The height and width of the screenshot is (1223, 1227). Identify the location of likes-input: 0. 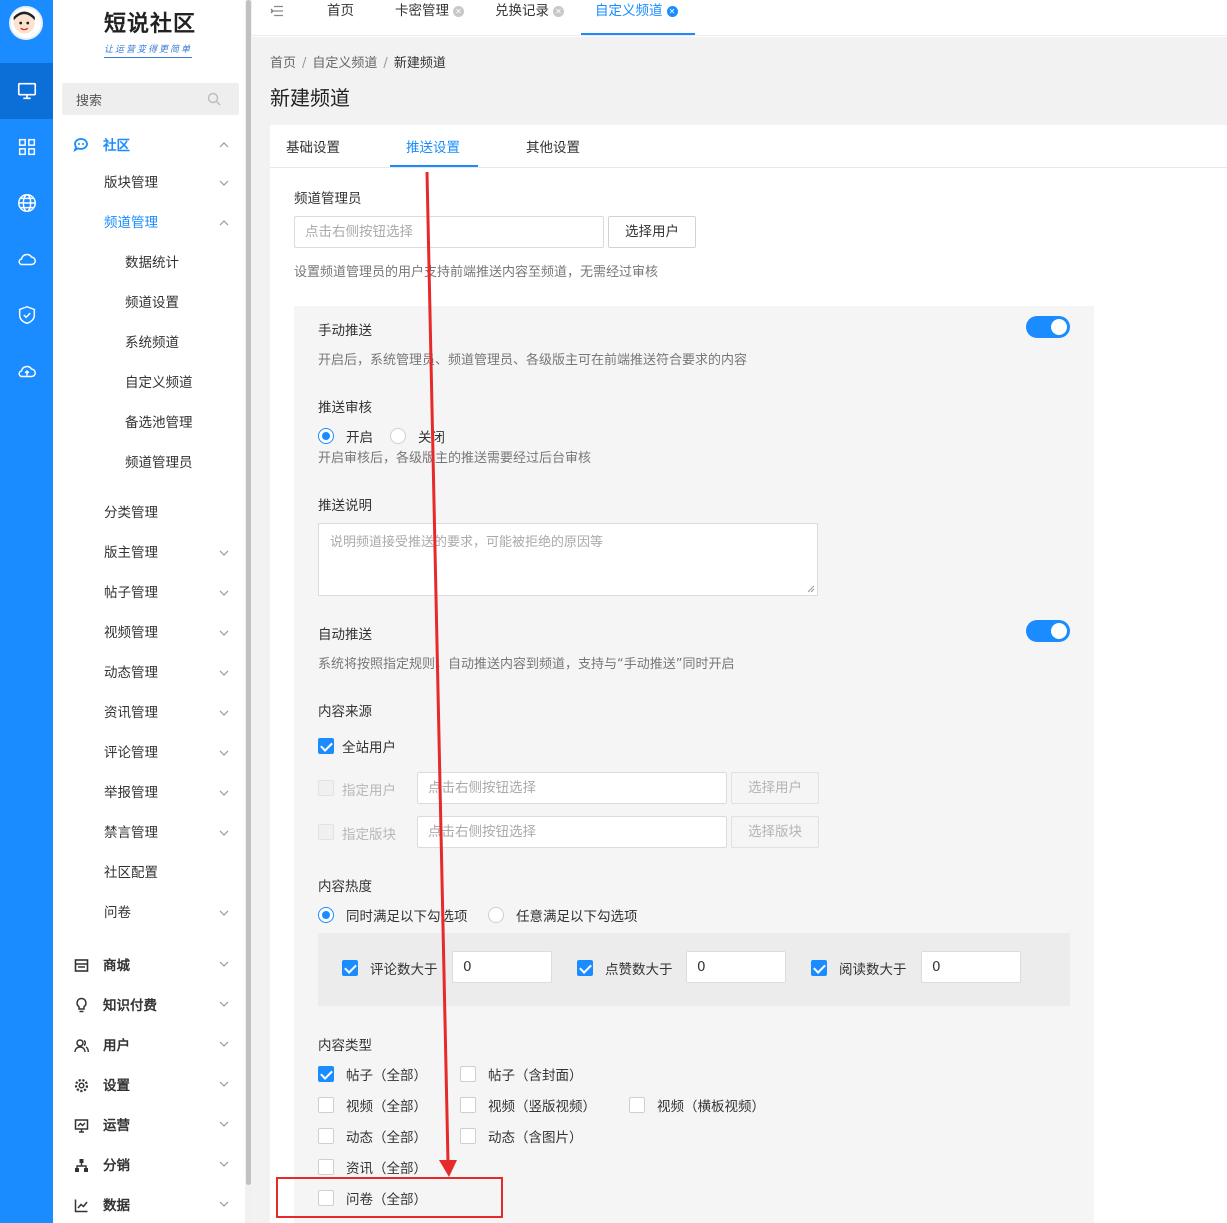
(736, 967).